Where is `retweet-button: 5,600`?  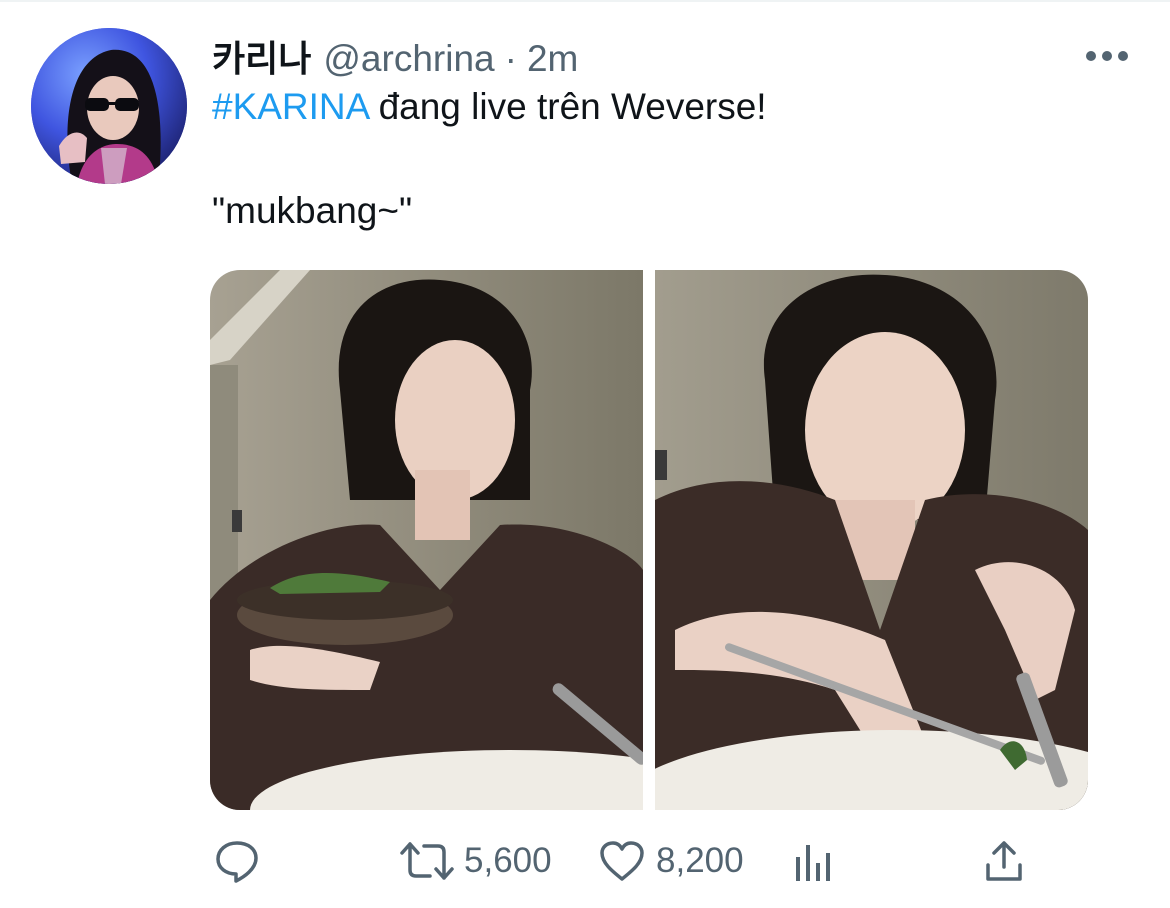 retweet-button: 5,600 is located at coordinates (476, 861).